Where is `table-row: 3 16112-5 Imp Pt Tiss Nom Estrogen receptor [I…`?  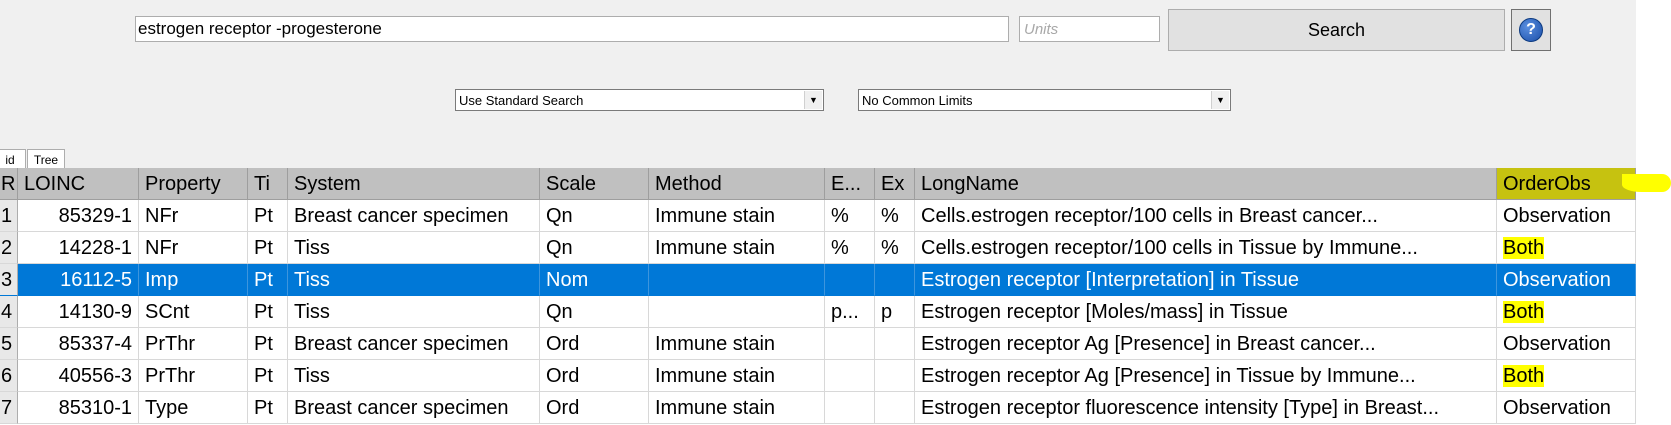
table-row: 3 16112-5 Imp Pt Tiss Nom Estrogen receptor [I… is located at coordinates (818, 280).